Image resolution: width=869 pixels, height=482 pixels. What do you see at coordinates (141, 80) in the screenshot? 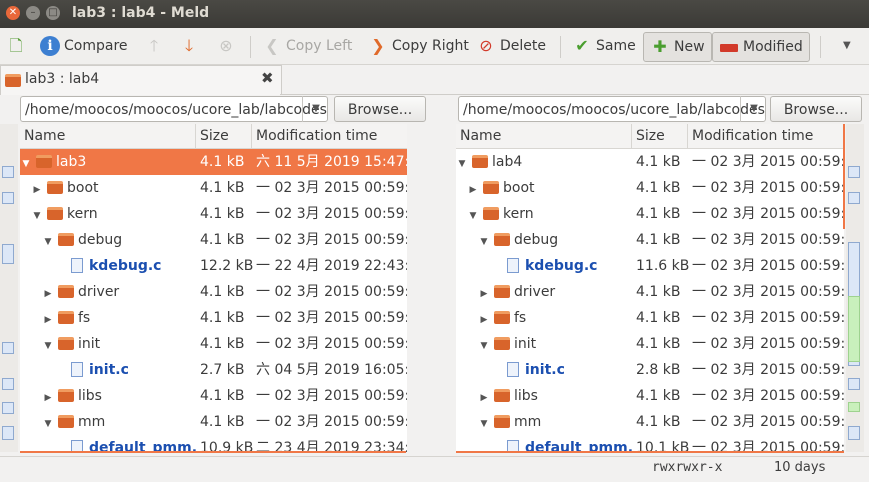
I see `tab-lab3-lab4: lab3 : lab4 ✖` at bounding box center [141, 80].